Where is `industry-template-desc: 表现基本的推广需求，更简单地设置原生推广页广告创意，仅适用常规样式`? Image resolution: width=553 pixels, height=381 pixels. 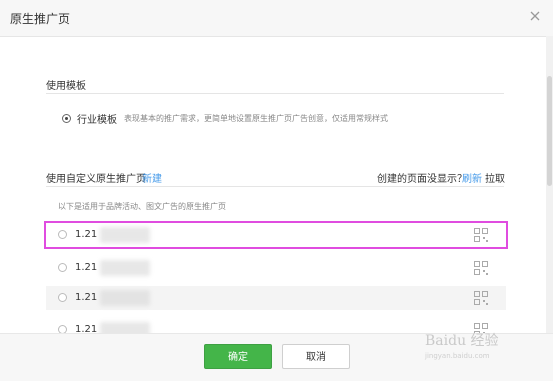
industry-template-desc: 表现基本的推广需求，更简单地设置原生推广页广告创意，仅适用常规样式 is located at coordinates (256, 118).